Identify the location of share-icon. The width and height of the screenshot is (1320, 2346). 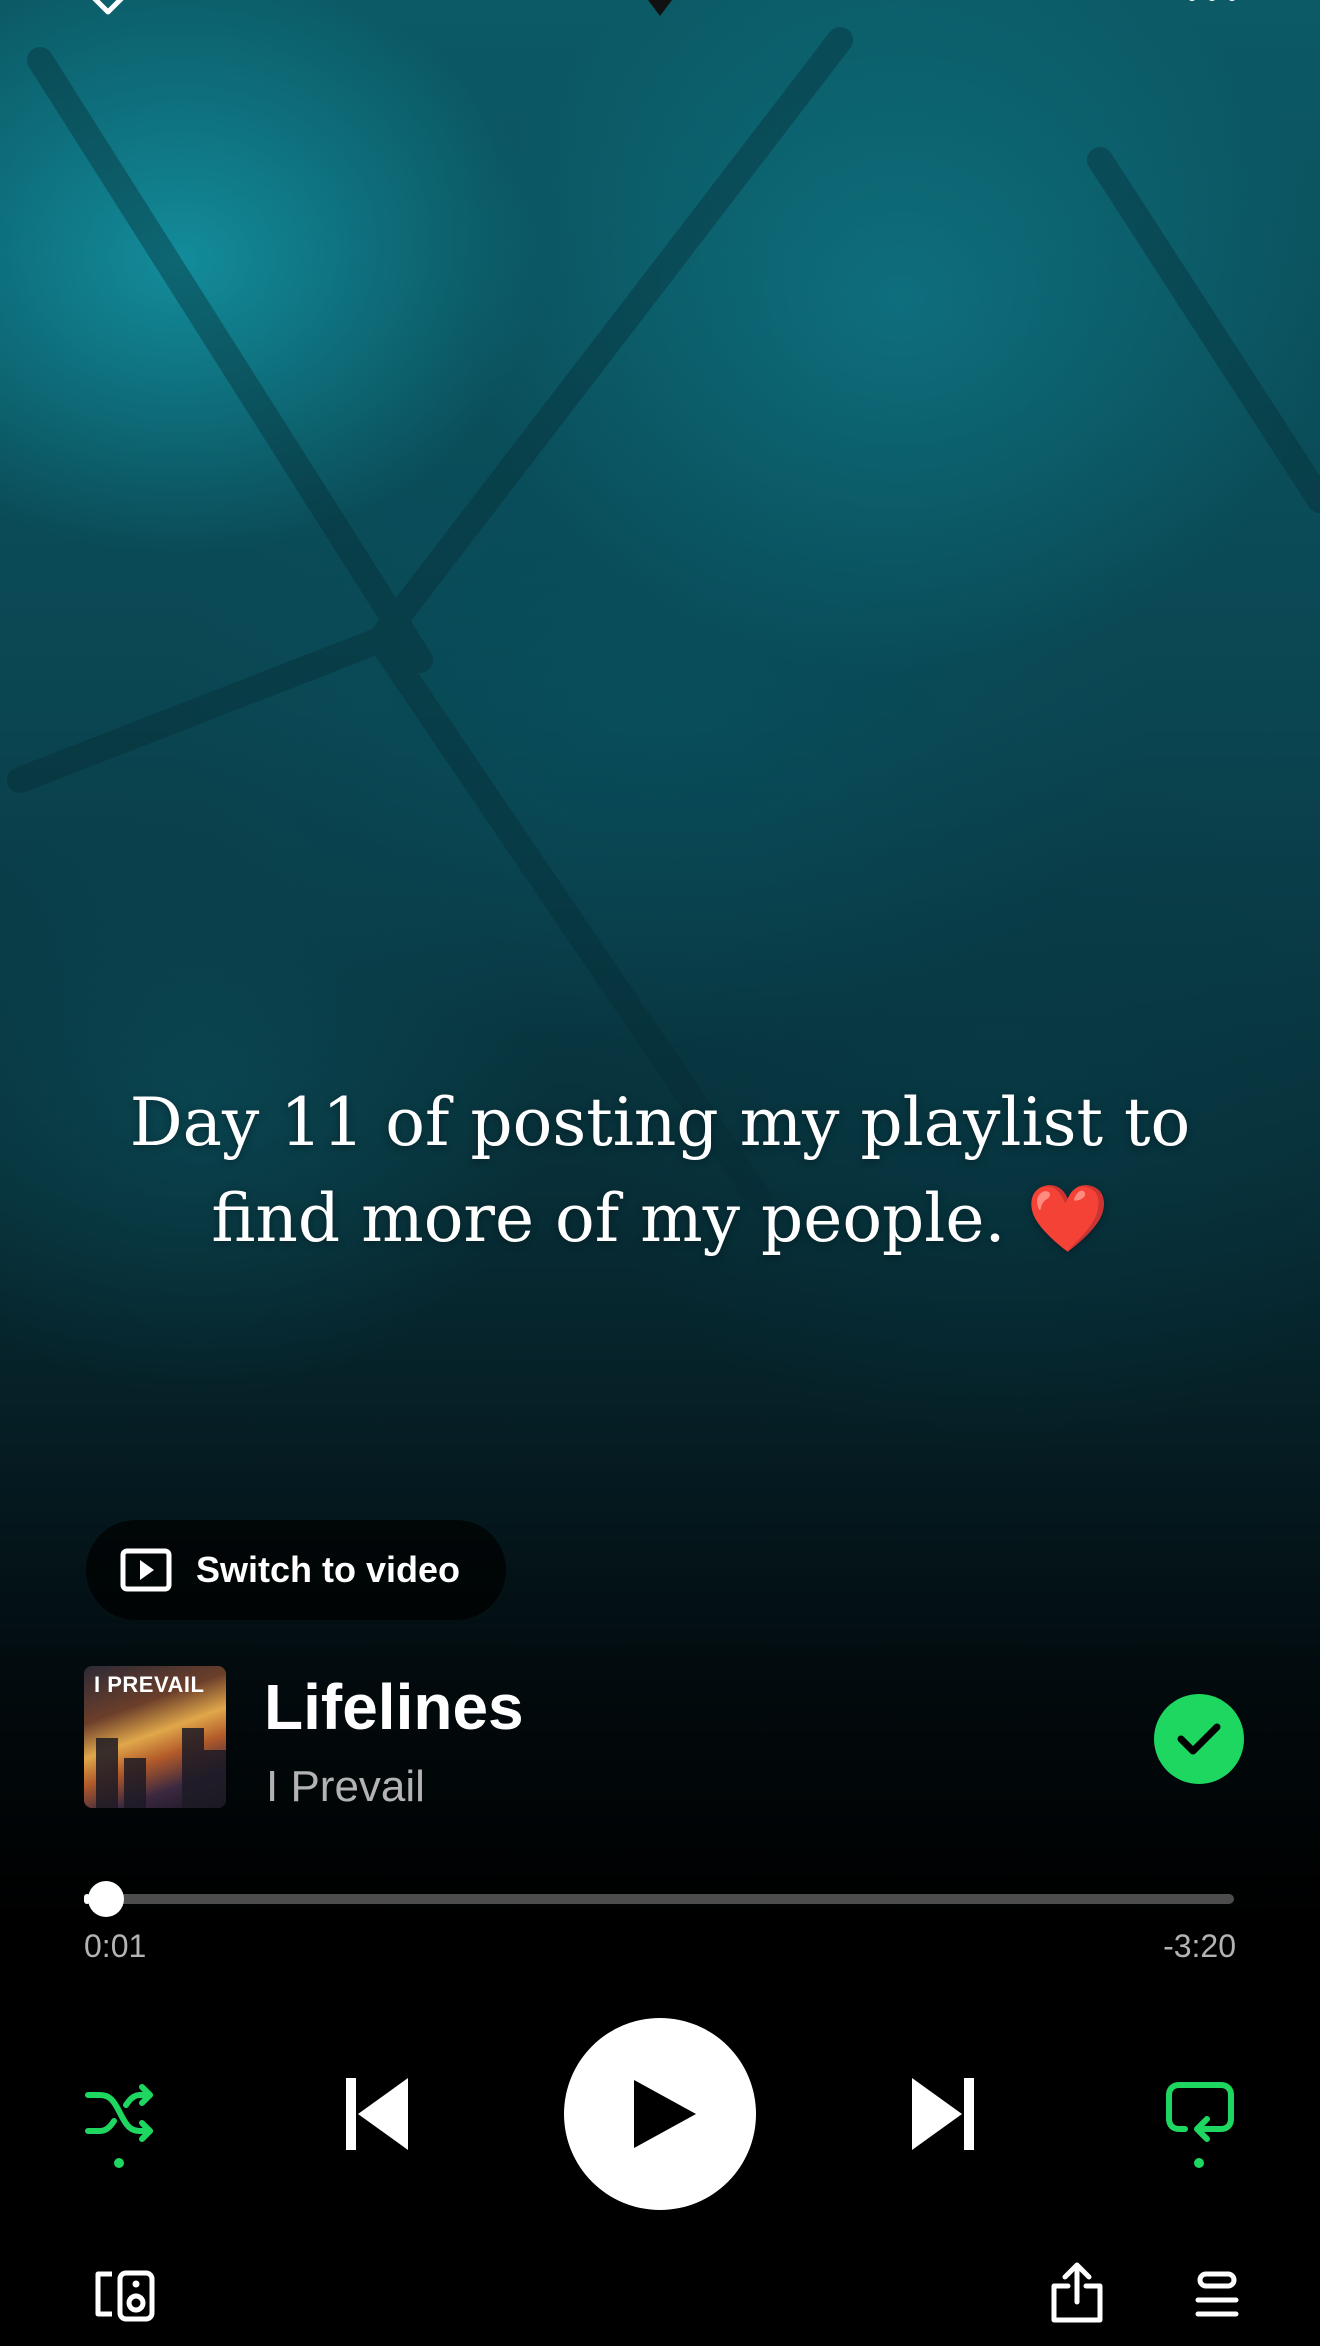
(1077, 2292).